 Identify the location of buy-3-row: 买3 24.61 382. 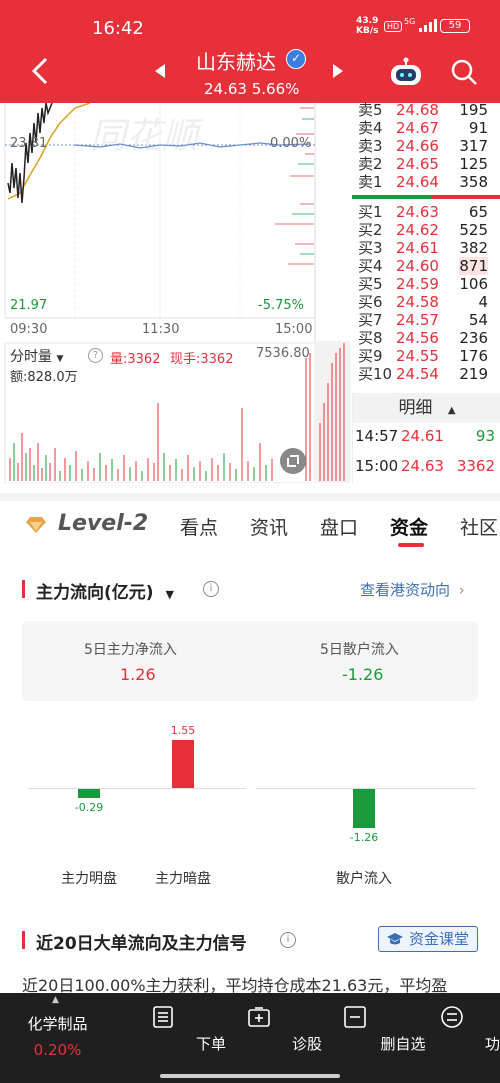
(426, 248).